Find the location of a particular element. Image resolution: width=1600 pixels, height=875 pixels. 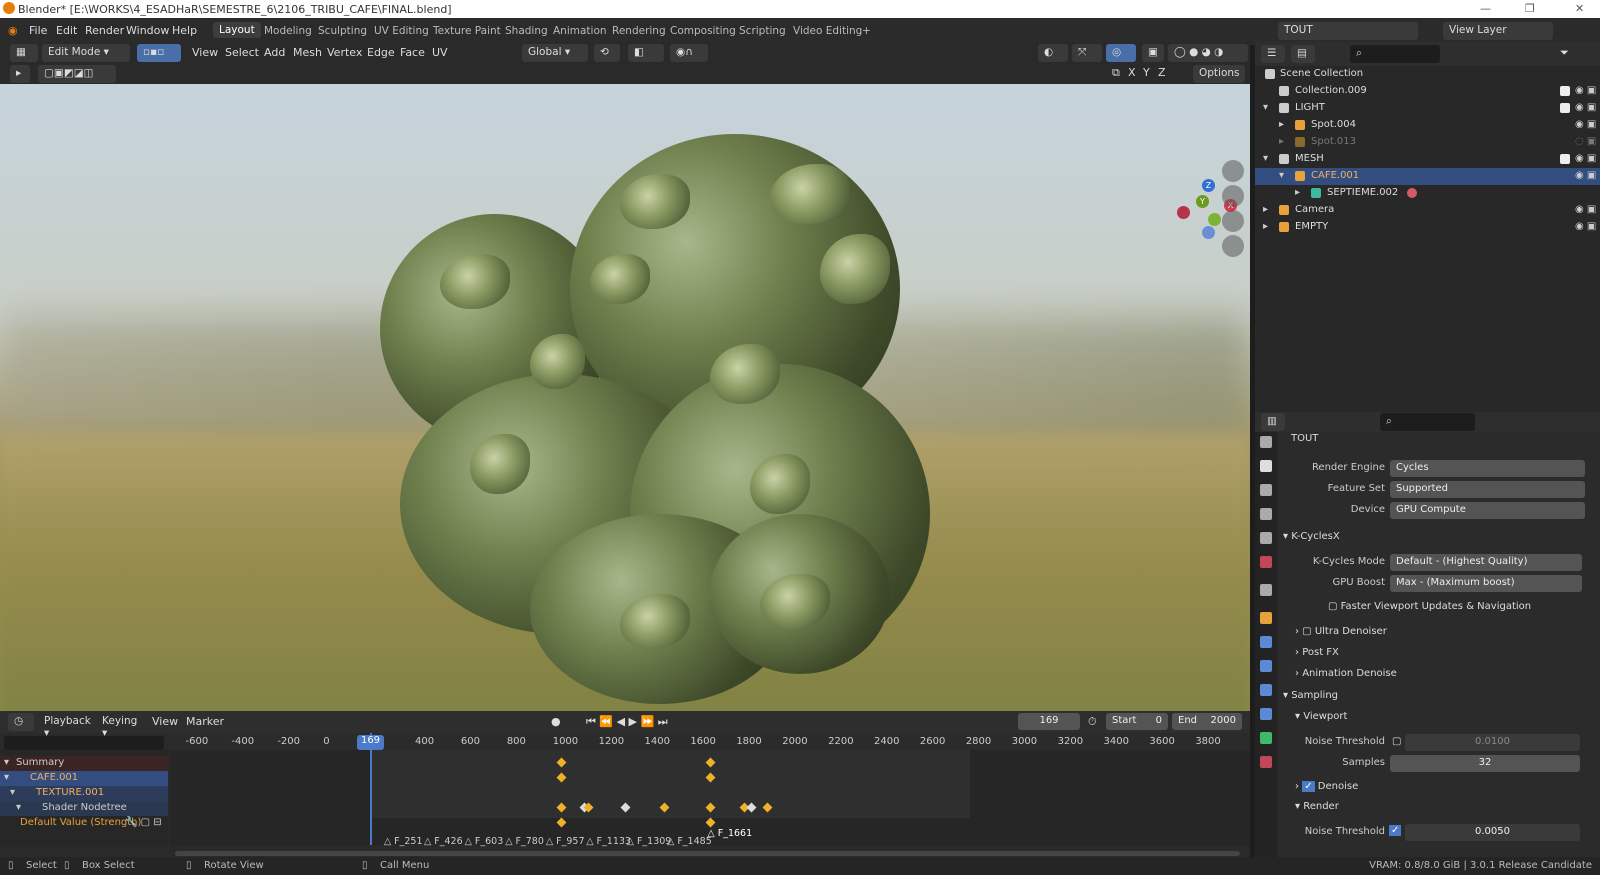

editor-type-icon: ▦ is located at coordinates (24, 53).